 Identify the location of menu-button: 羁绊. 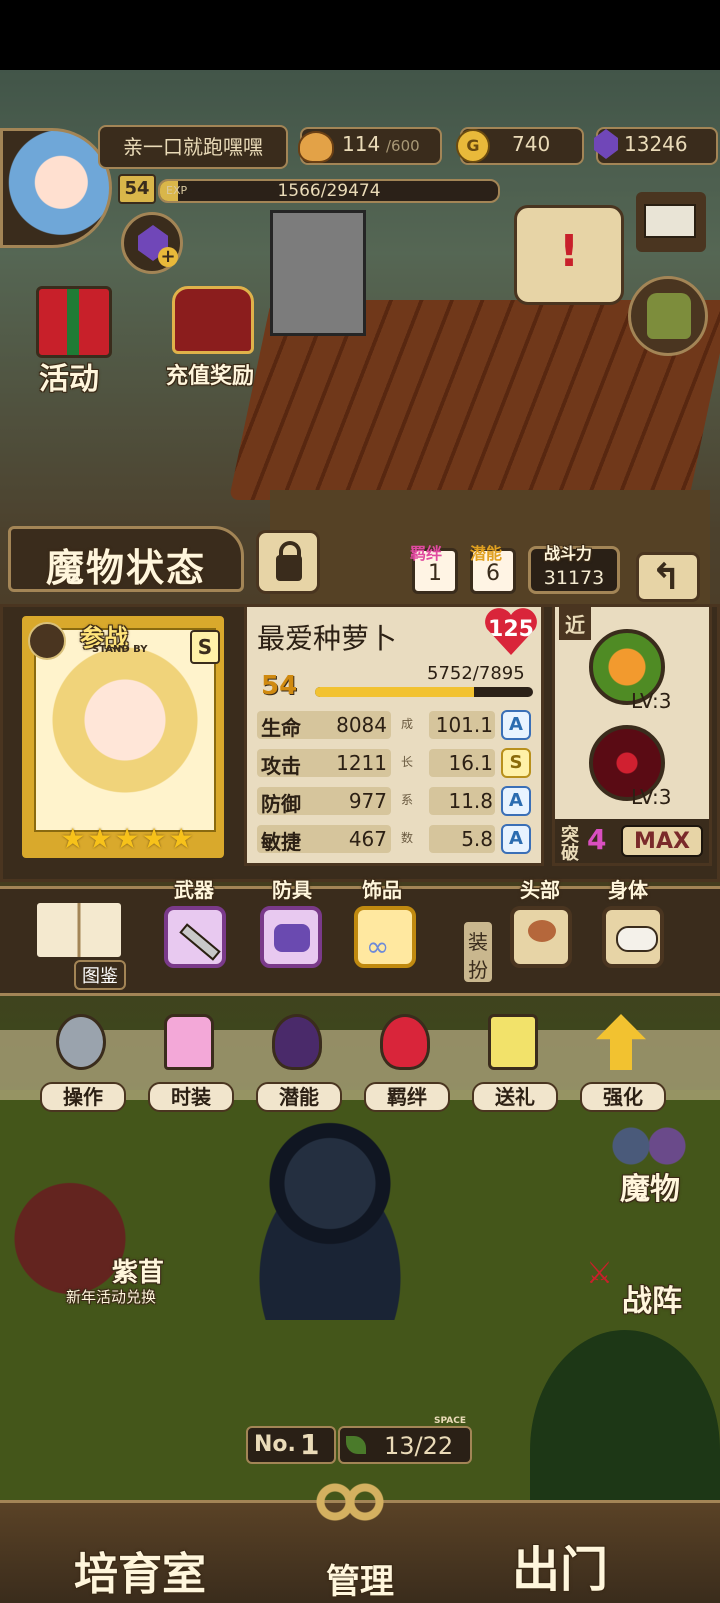
(407, 1061).